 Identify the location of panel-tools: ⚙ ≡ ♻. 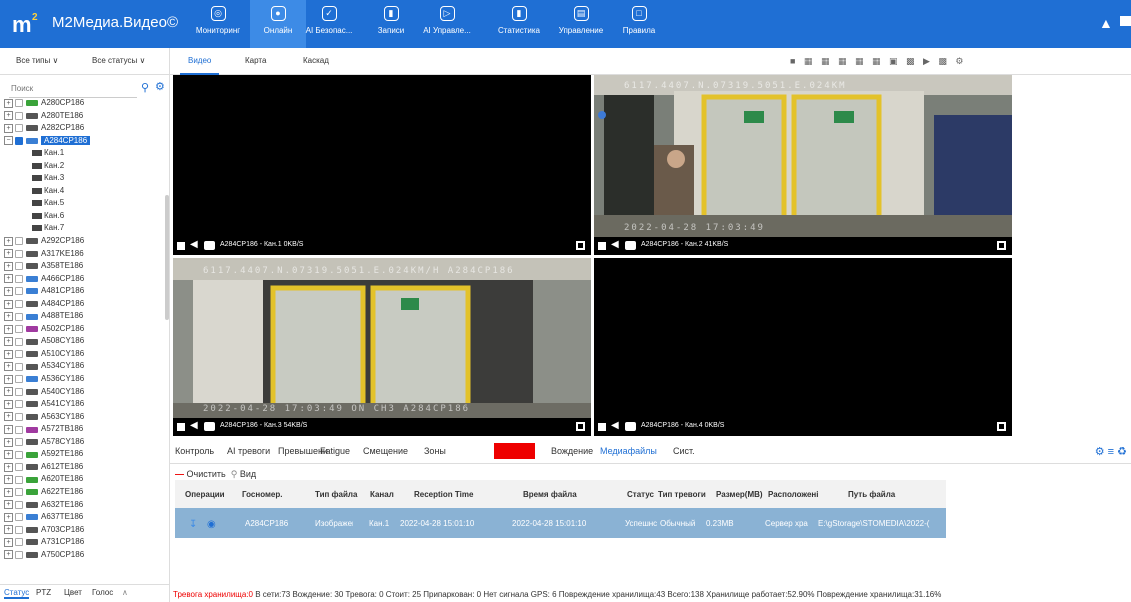
(1111, 451).